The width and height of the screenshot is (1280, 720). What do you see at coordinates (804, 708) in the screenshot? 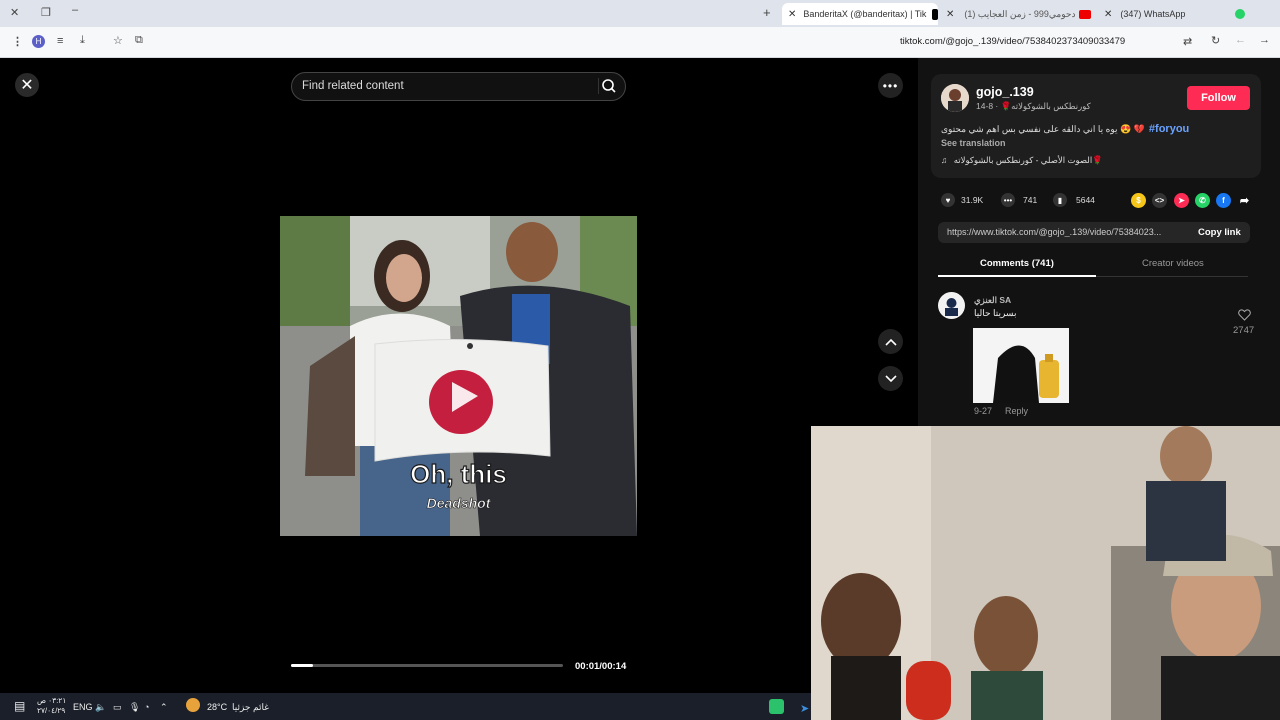
I see `telegram-icon: ➤` at bounding box center [804, 708].